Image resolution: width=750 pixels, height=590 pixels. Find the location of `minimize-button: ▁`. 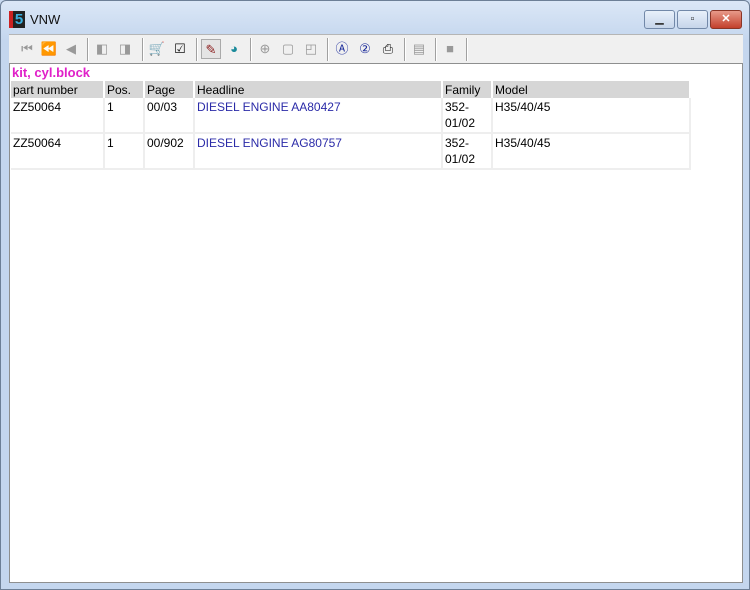

minimize-button: ▁ is located at coordinates (659, 19).